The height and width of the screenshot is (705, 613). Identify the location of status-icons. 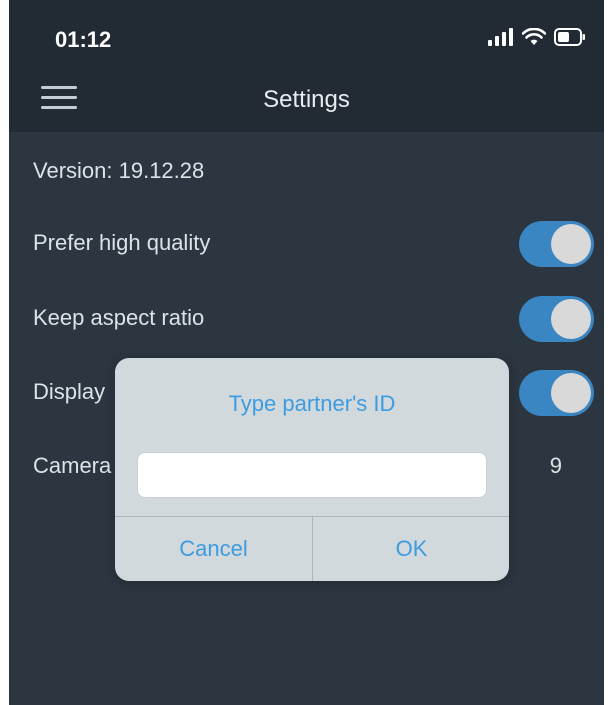
(537, 37).